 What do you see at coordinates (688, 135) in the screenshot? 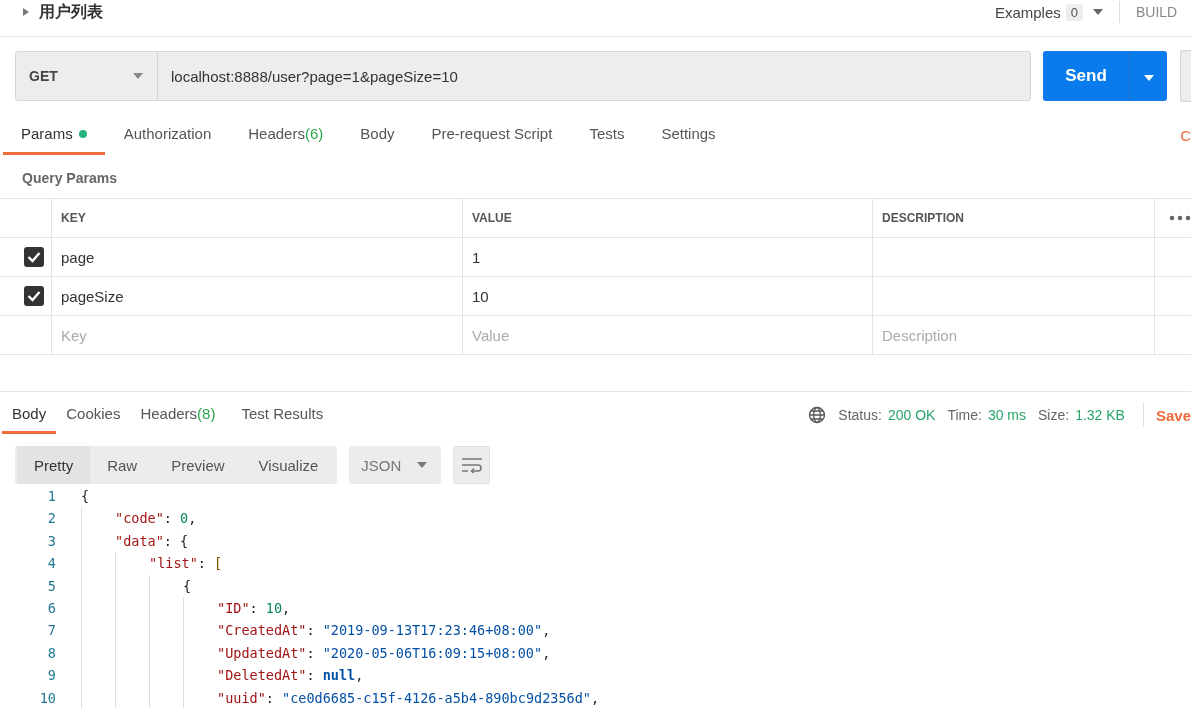
I see `request-tab: Settings` at bounding box center [688, 135].